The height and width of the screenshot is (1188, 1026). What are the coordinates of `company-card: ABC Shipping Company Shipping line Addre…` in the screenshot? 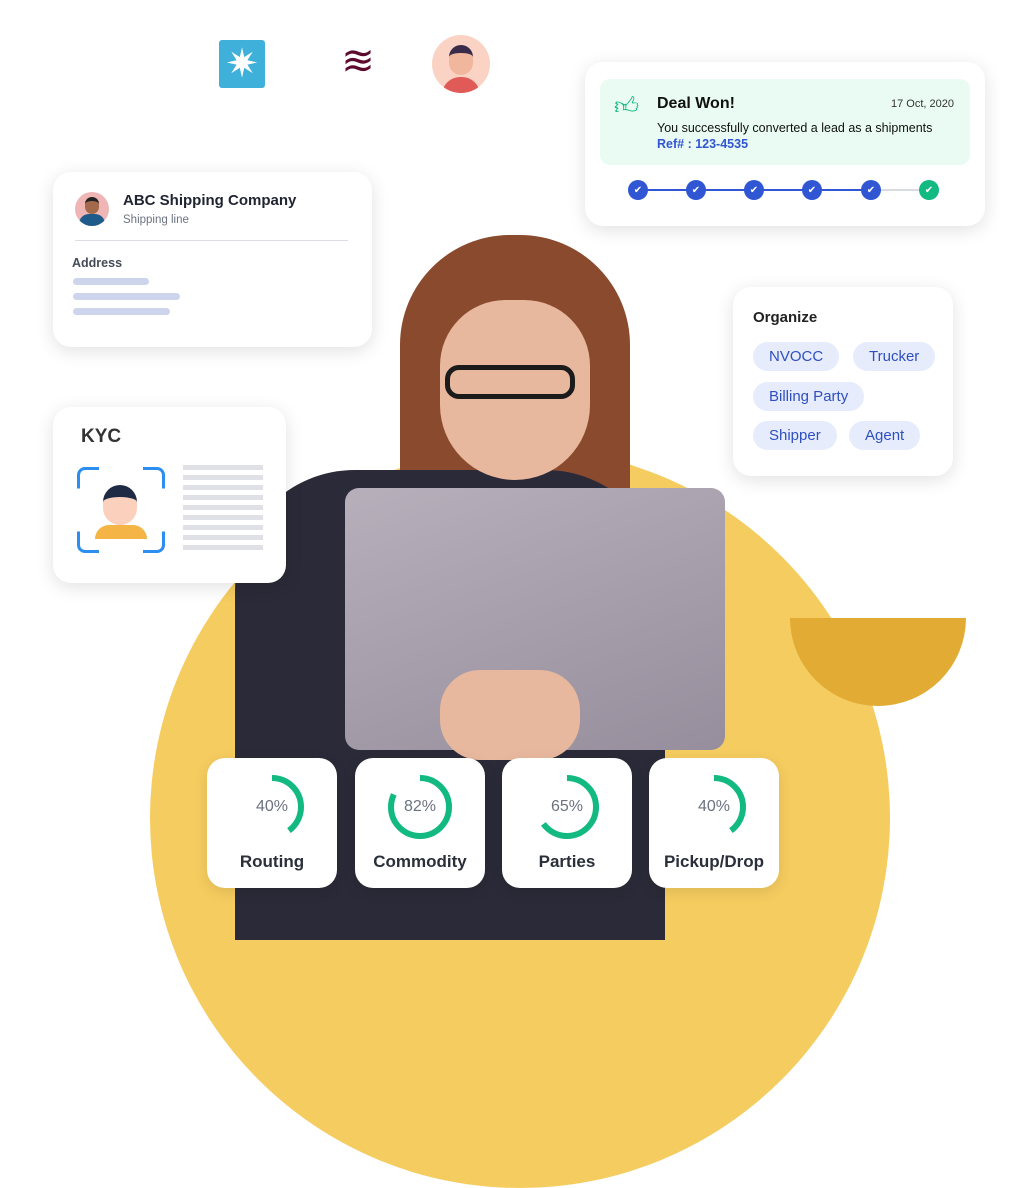 It's located at (212, 259).